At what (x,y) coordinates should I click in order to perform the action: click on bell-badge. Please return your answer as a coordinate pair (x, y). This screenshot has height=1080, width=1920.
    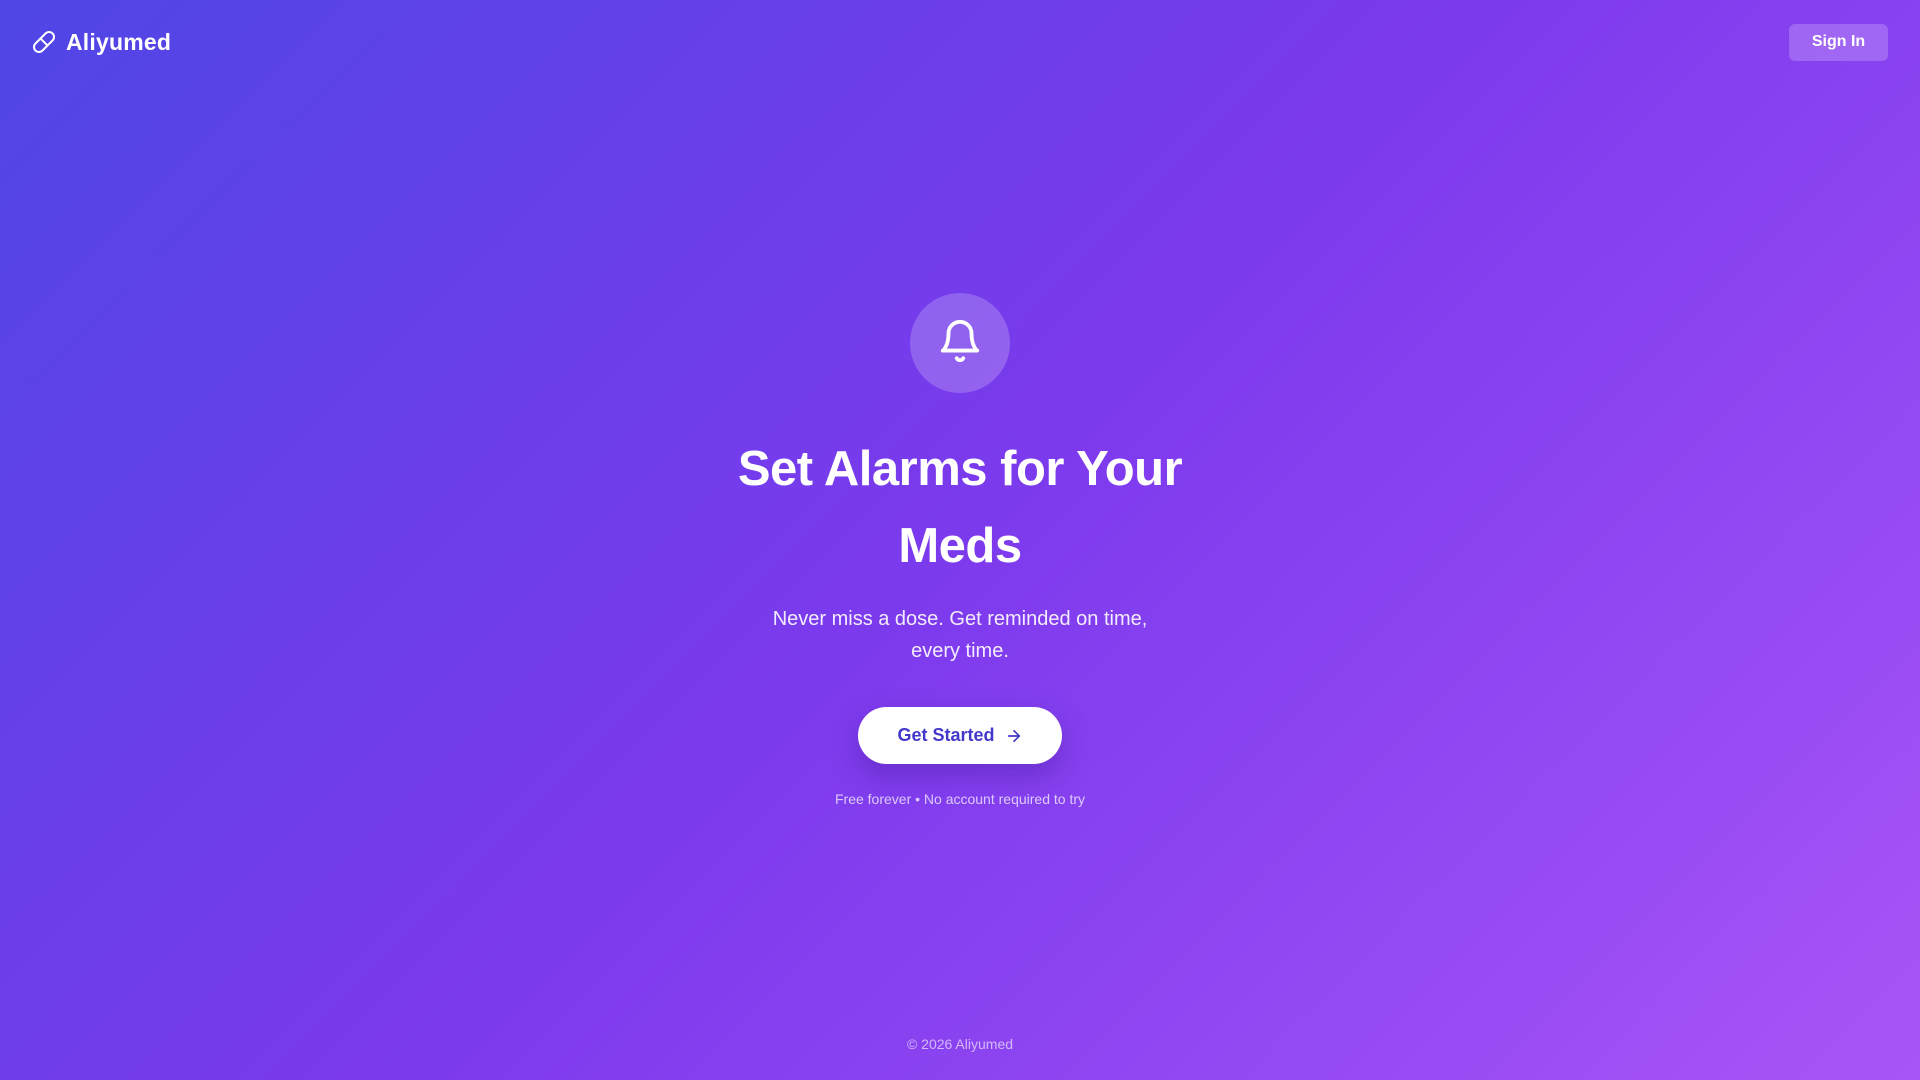
    Looking at the image, I should click on (960, 343).